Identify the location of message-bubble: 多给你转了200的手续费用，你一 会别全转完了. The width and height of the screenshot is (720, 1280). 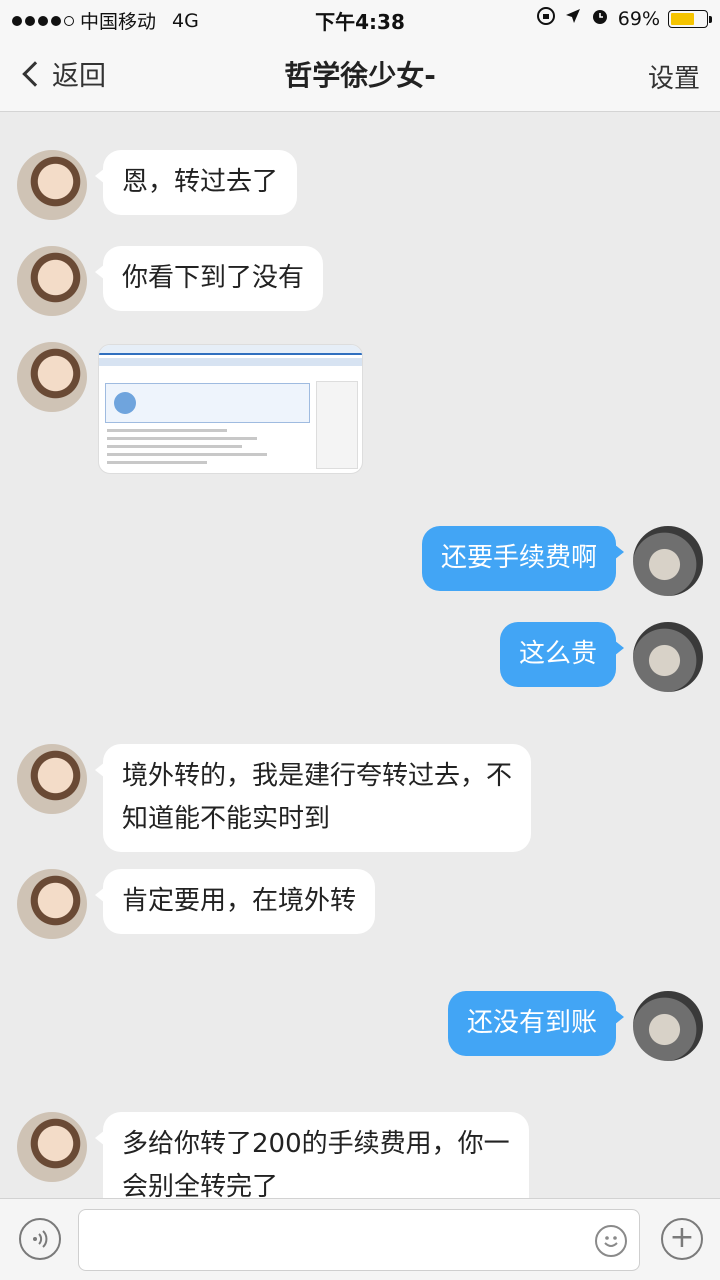
(312, 1155).